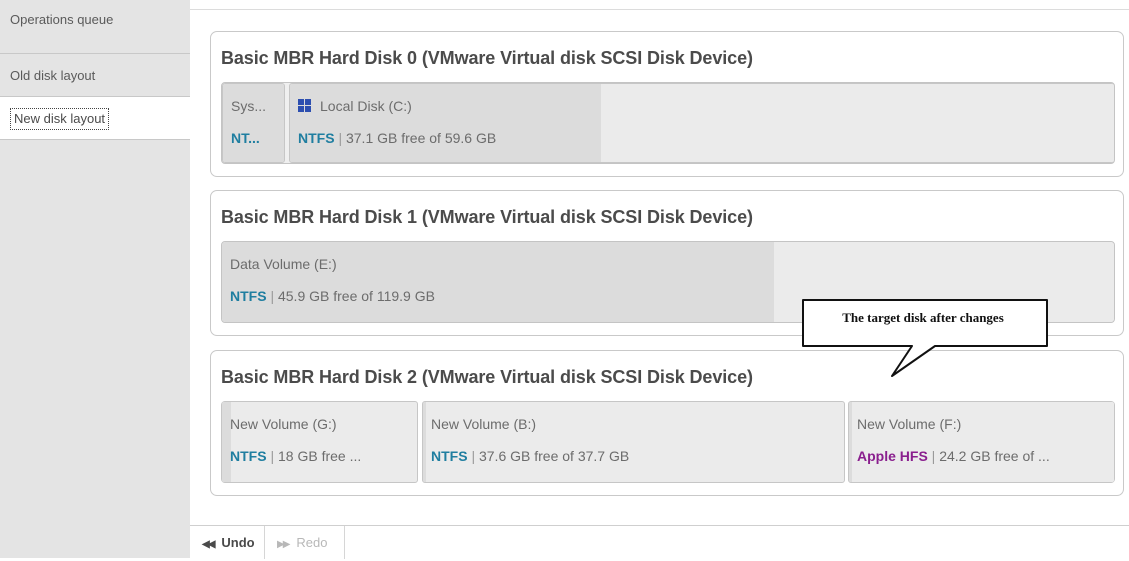 The height and width of the screenshot is (561, 1129). Describe the element at coordinates (53, 75) in the screenshot. I see `sidebar-item-label: Old disk layout` at that location.